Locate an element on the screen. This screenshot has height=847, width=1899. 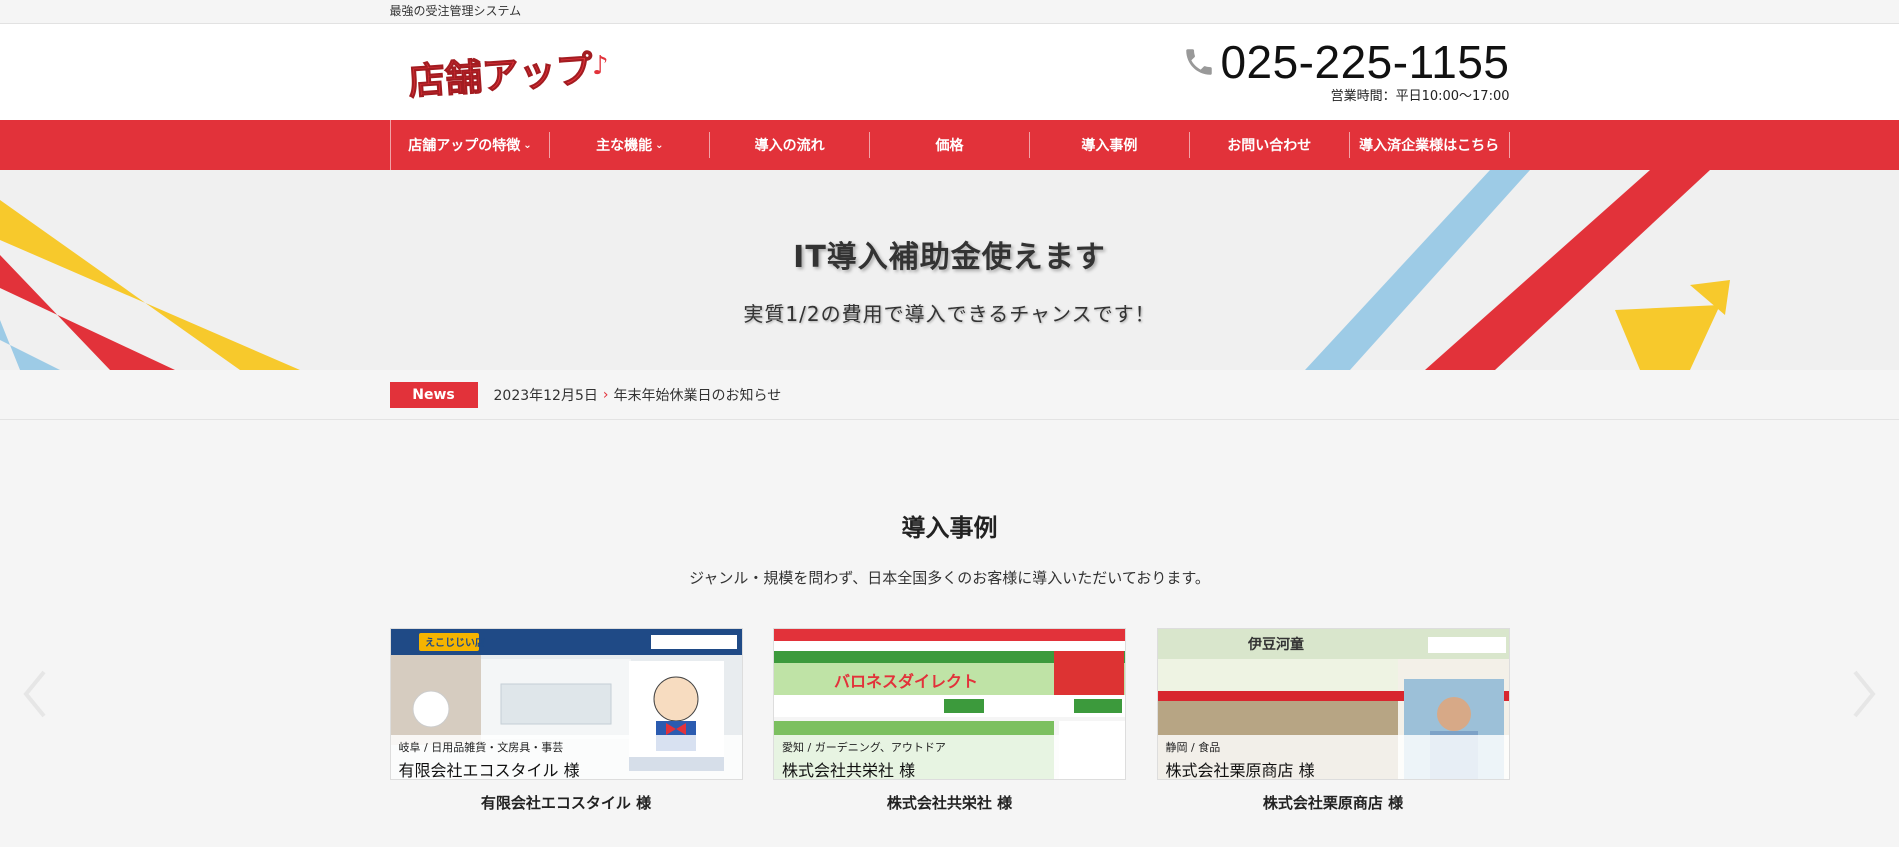
case-company-name: 株式会社栗原商店 様 is located at coordinates (1333, 802).